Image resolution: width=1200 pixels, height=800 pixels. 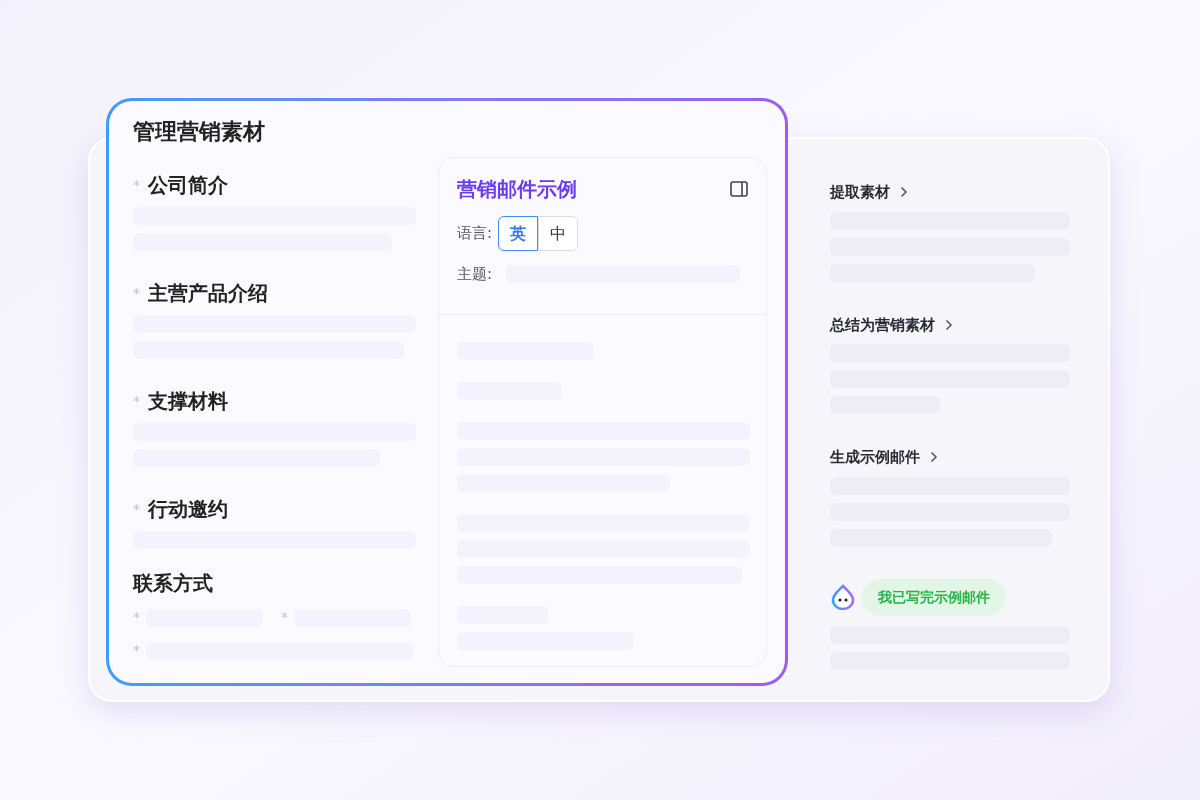 What do you see at coordinates (860, 192) in the screenshot?
I see `step-title: 提取素材` at bounding box center [860, 192].